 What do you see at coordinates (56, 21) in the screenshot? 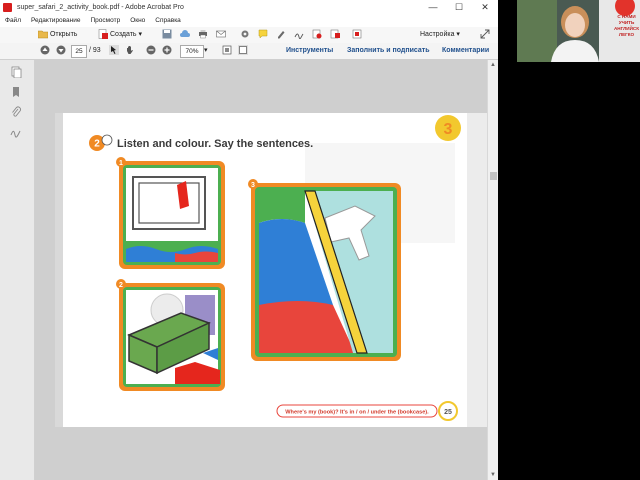
I see `menu-edit: Редактирование` at bounding box center [56, 21].